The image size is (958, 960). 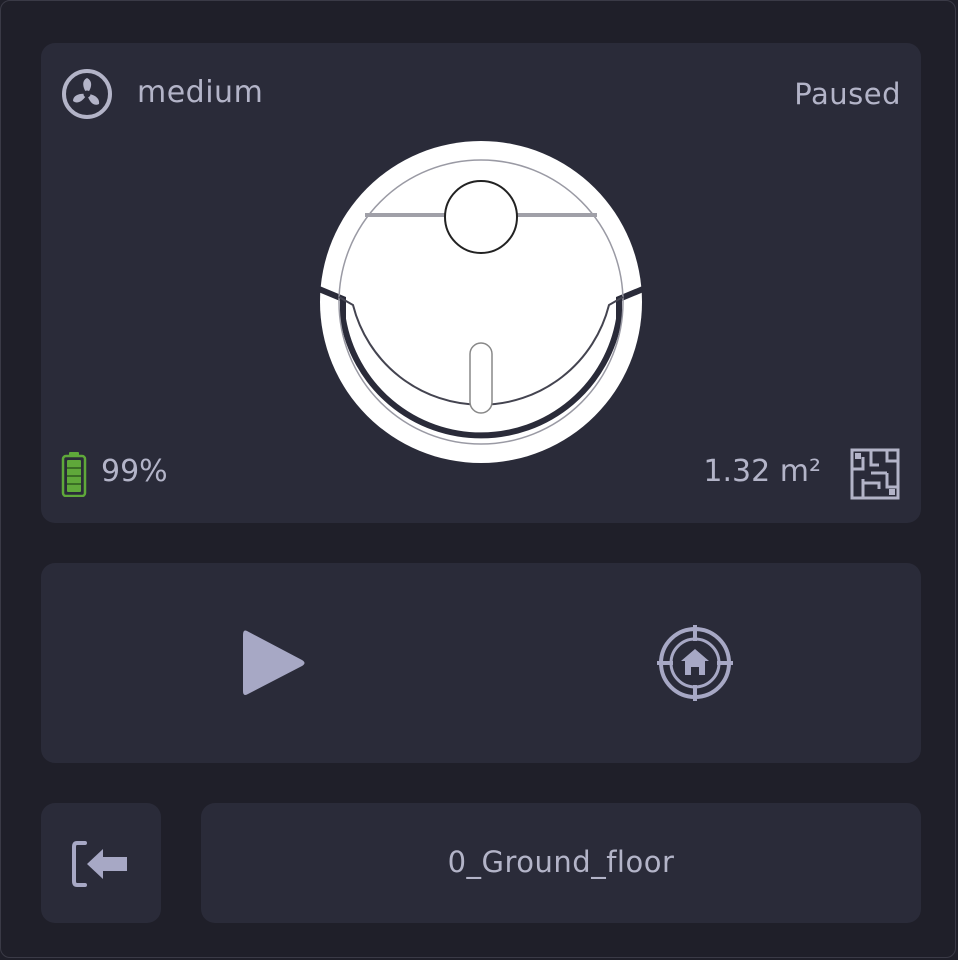 What do you see at coordinates (134, 471) in the screenshot?
I see `battery-level-label: 99%` at bounding box center [134, 471].